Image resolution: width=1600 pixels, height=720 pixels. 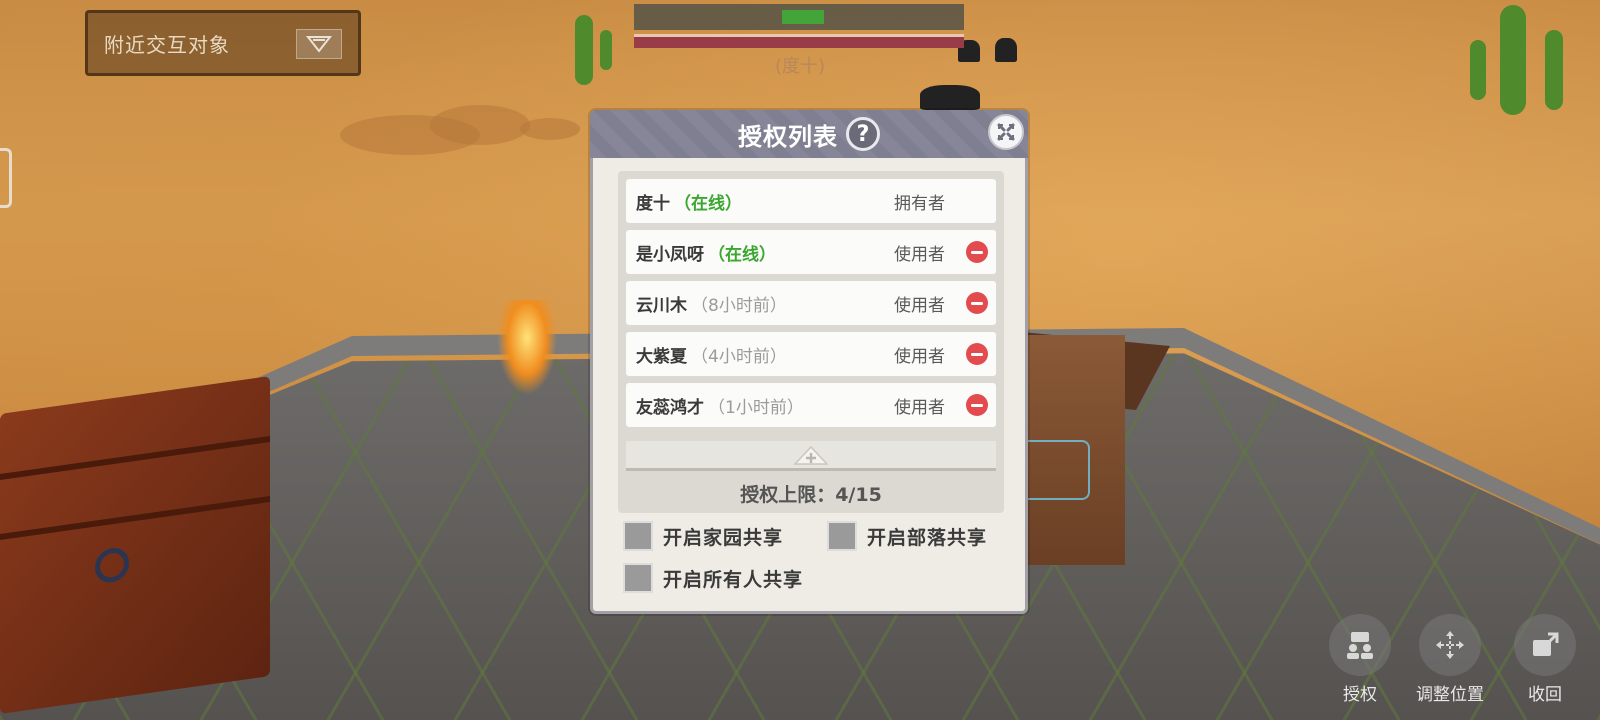 I want to click on authorize-button: 授权, so click(x=1360, y=659).